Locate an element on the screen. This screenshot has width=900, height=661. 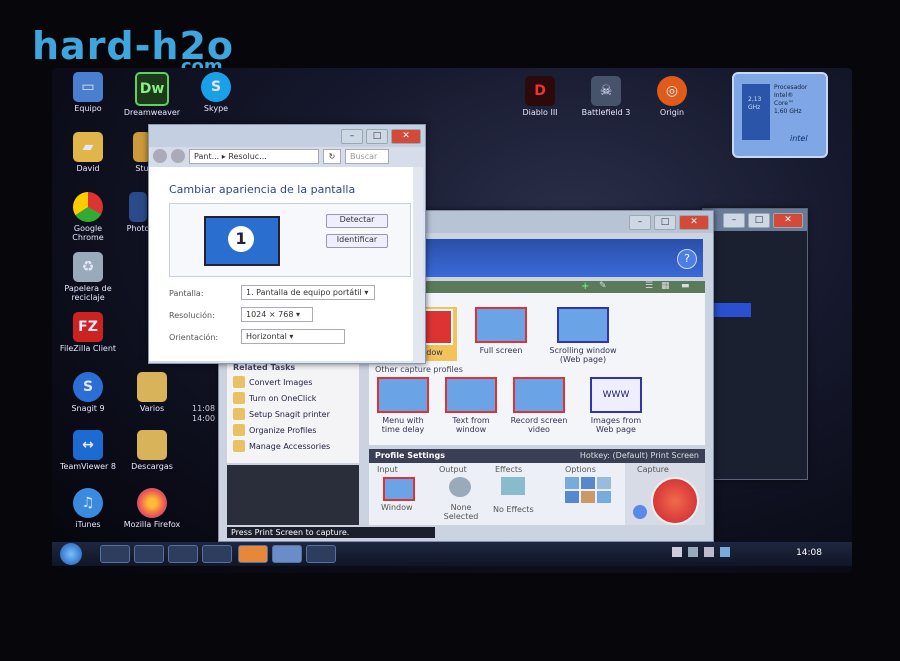
desktop-icon-dreamweaver: Dw Dreamweaver is located at coordinates (152, 94).